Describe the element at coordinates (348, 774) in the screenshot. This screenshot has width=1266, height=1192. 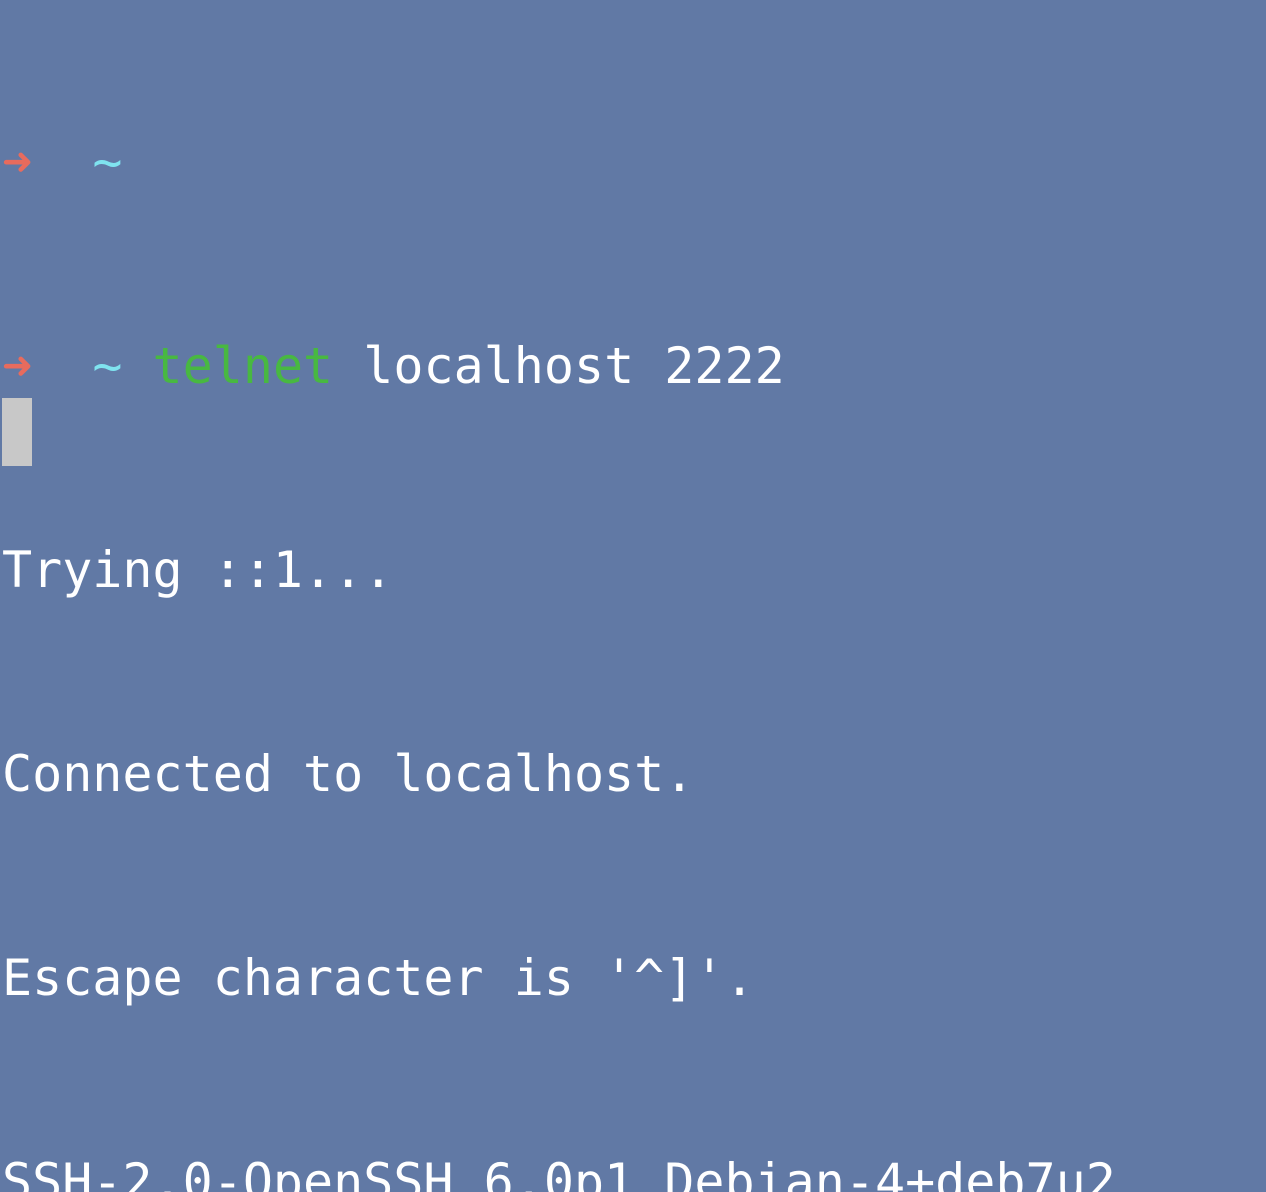
I see `output-line: Connected to localhost.` at that location.